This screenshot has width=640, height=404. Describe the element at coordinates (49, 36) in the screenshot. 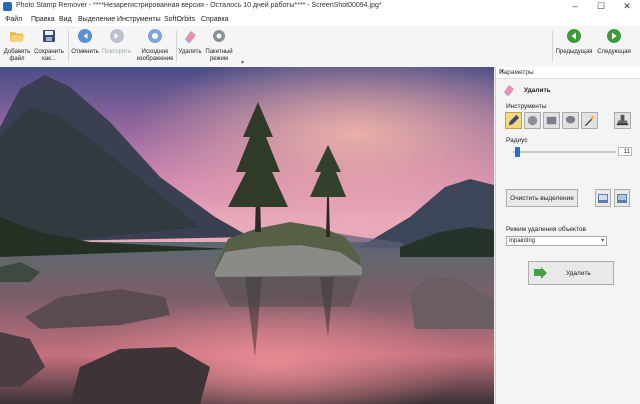

I see `save-icon` at that location.